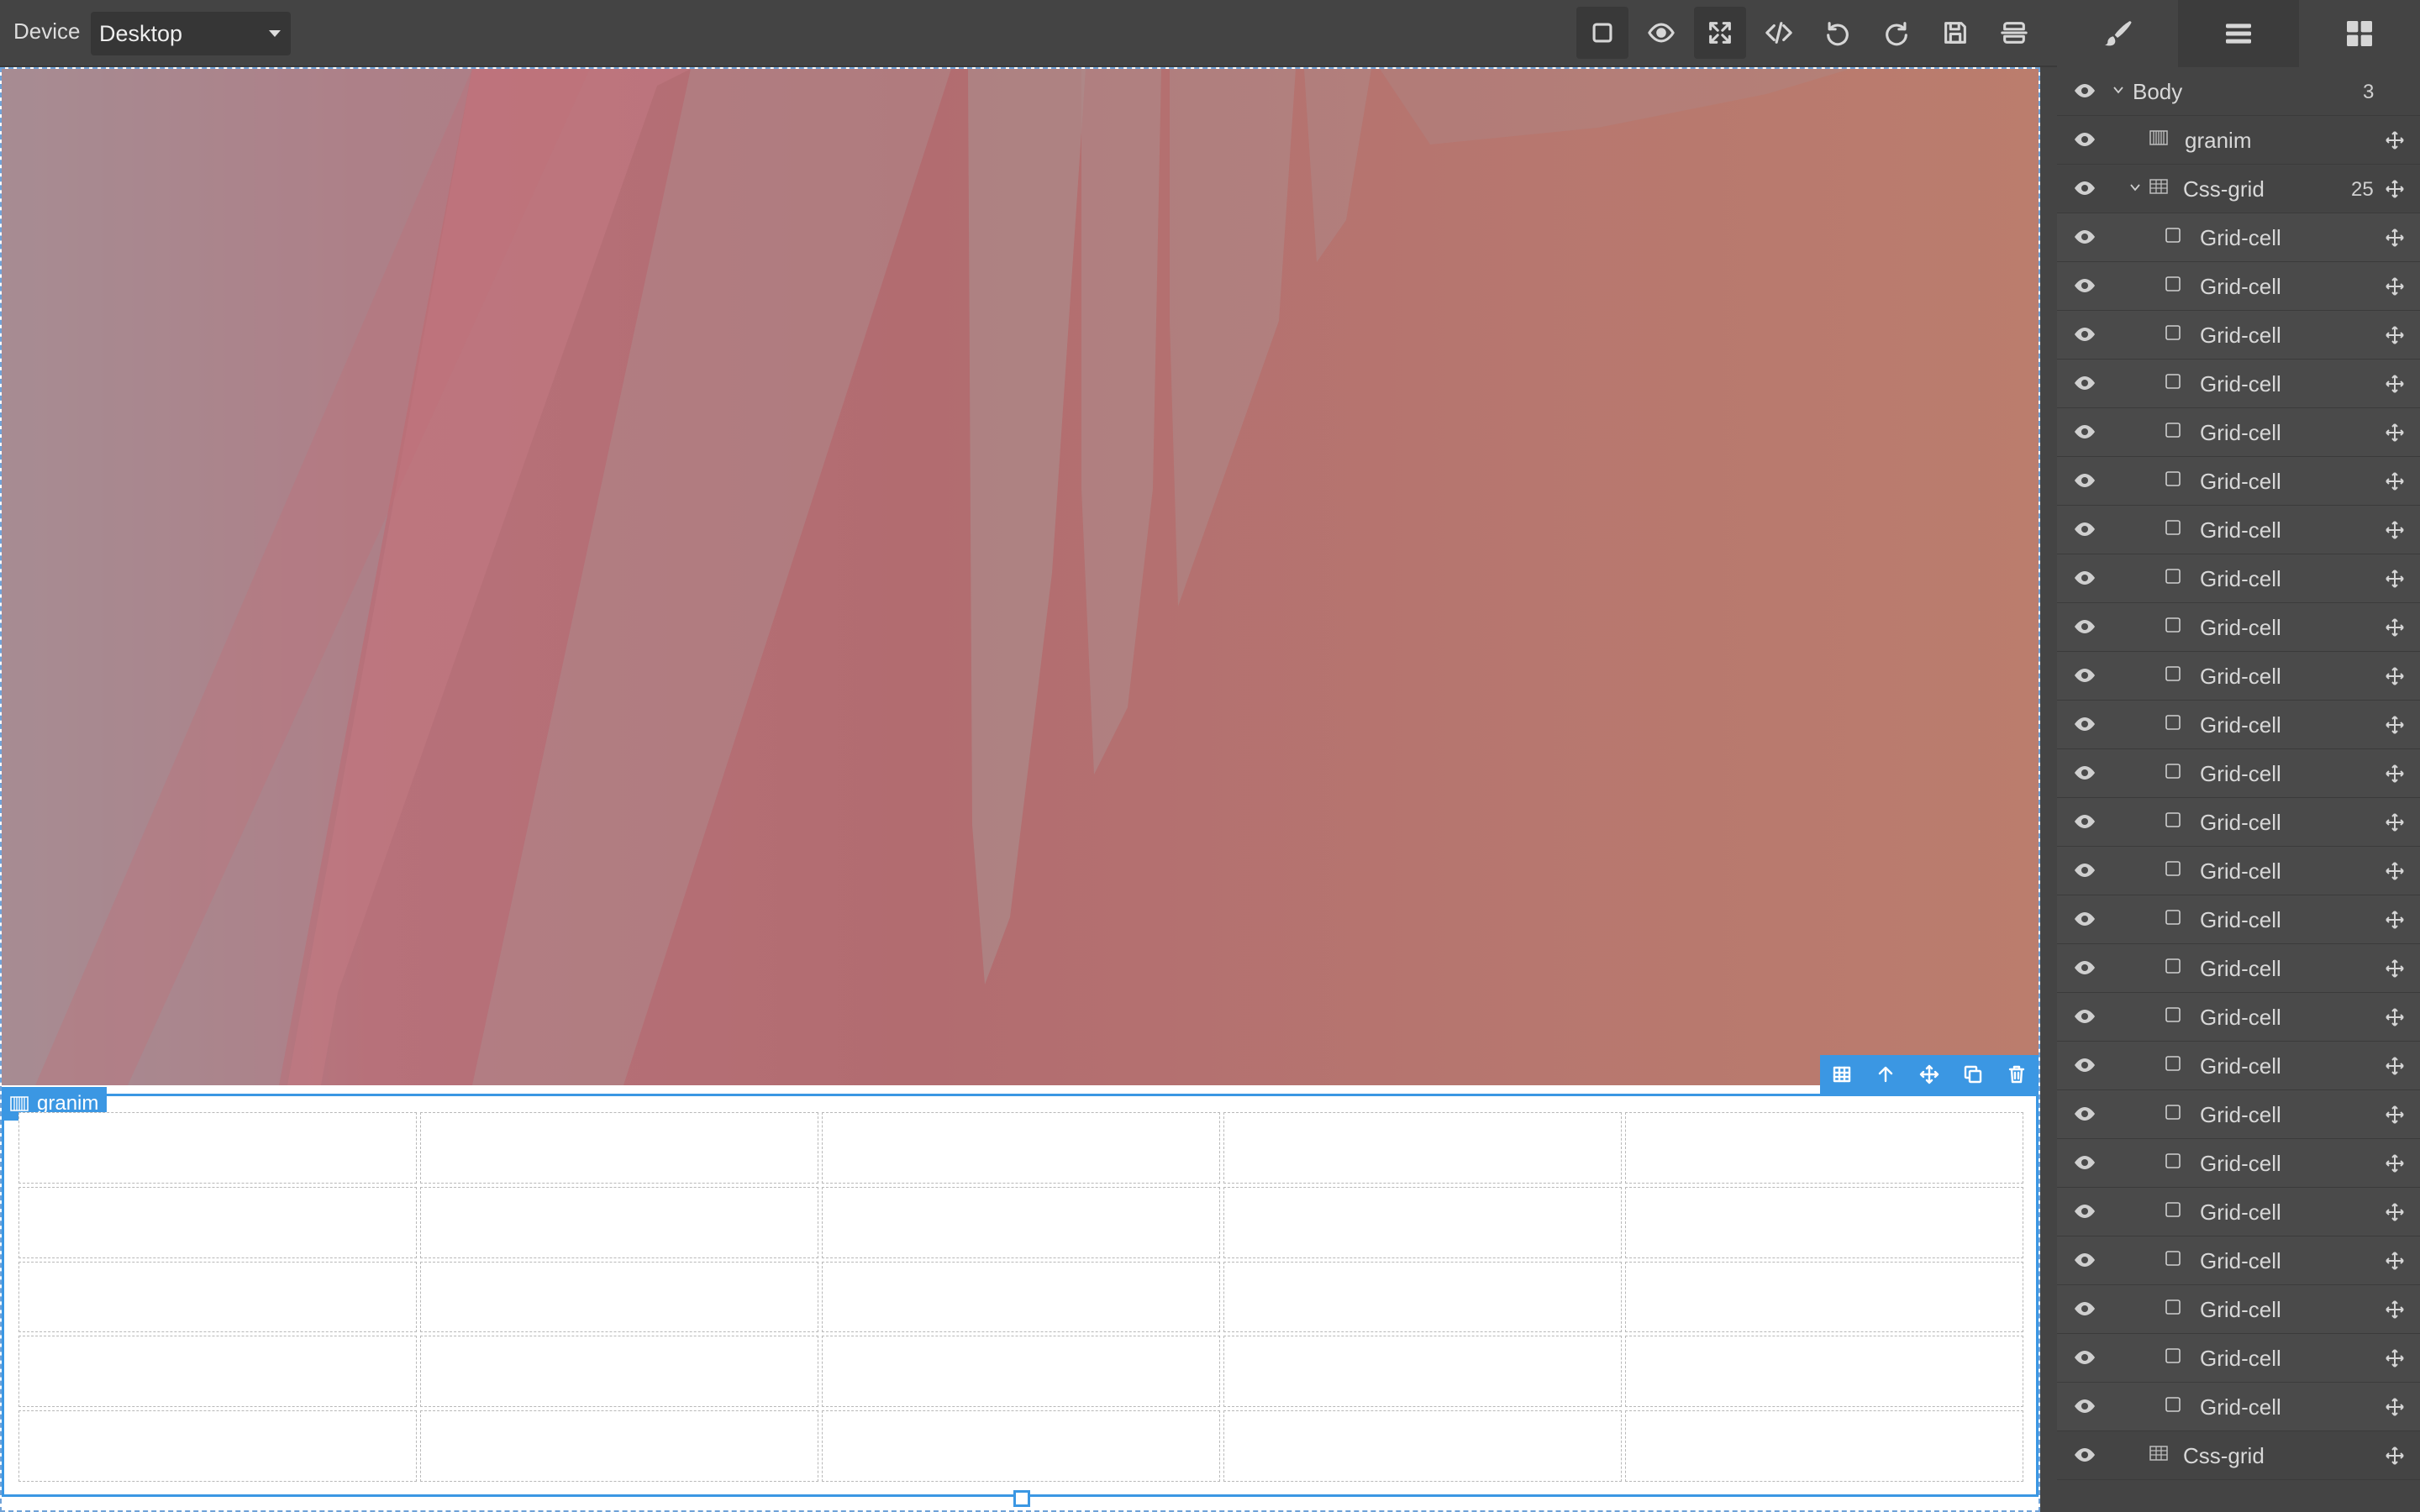 This screenshot has width=2420, height=1512. What do you see at coordinates (1886, 1074) in the screenshot?
I see `arrow-up-icon` at bounding box center [1886, 1074].